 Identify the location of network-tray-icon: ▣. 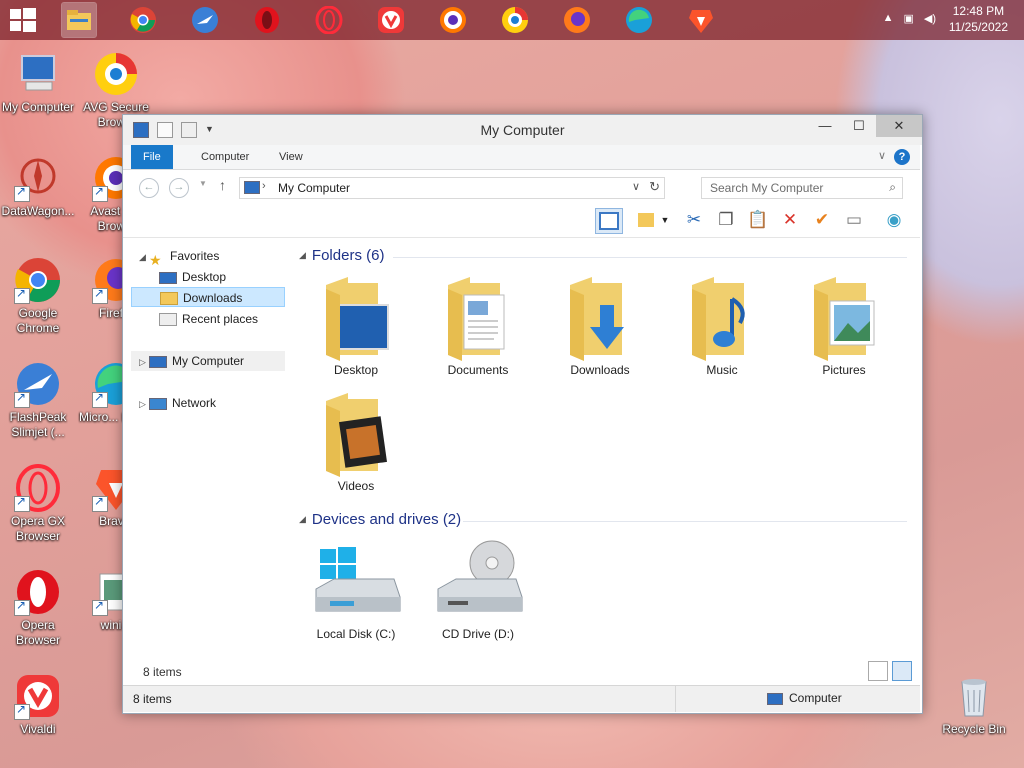
(908, 18).